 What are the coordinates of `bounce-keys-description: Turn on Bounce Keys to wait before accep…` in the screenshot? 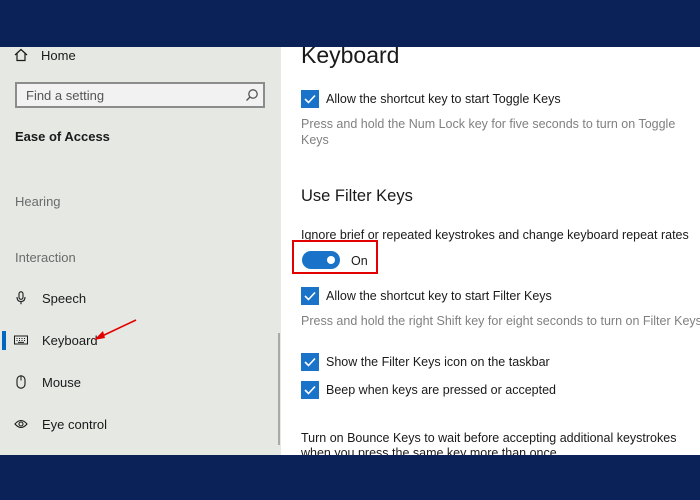 It's located at (489, 443).